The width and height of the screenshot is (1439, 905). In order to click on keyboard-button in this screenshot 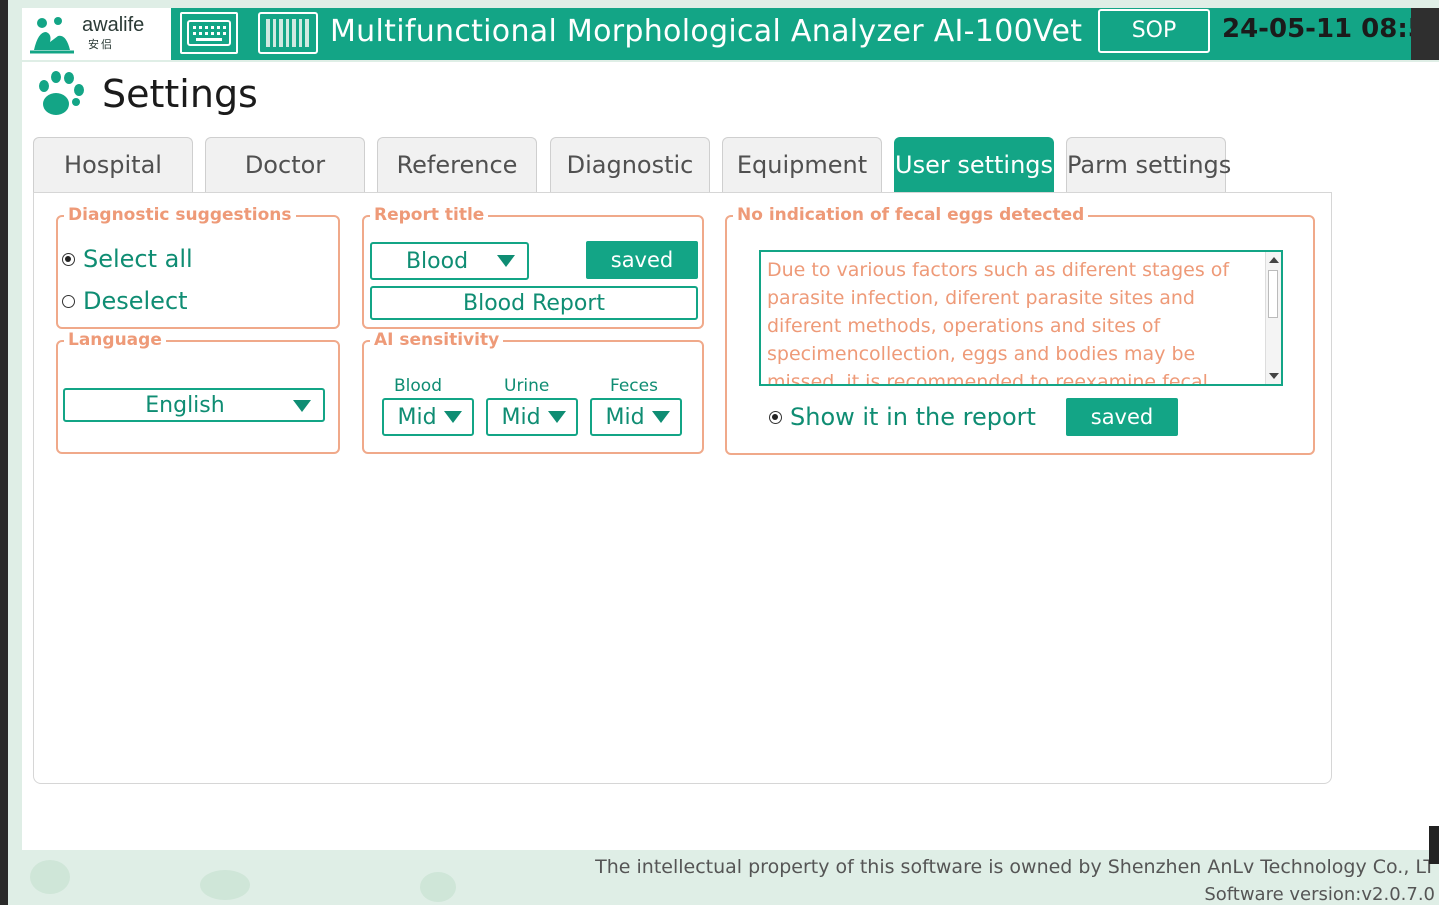, I will do `click(209, 33)`.